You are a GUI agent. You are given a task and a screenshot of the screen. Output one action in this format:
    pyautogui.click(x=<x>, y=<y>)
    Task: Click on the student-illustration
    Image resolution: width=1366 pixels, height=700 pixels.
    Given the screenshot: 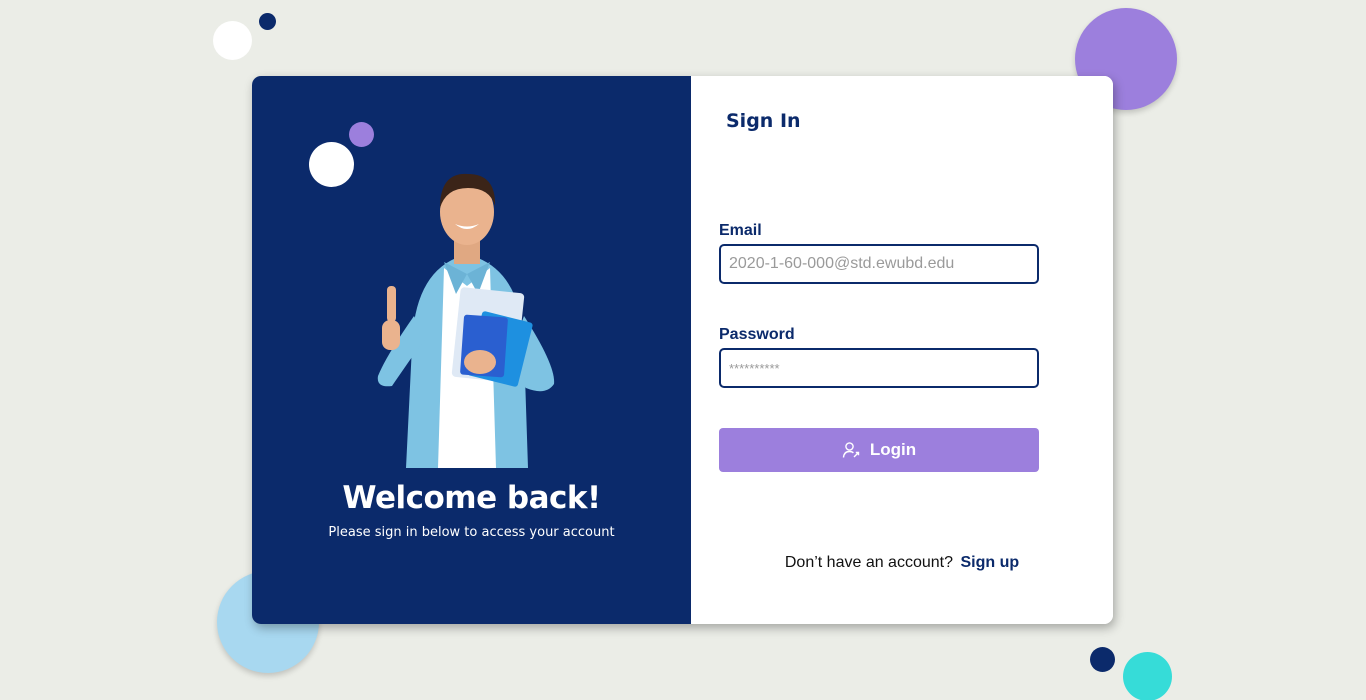 What is the action you would take?
    pyautogui.click(x=466, y=320)
    